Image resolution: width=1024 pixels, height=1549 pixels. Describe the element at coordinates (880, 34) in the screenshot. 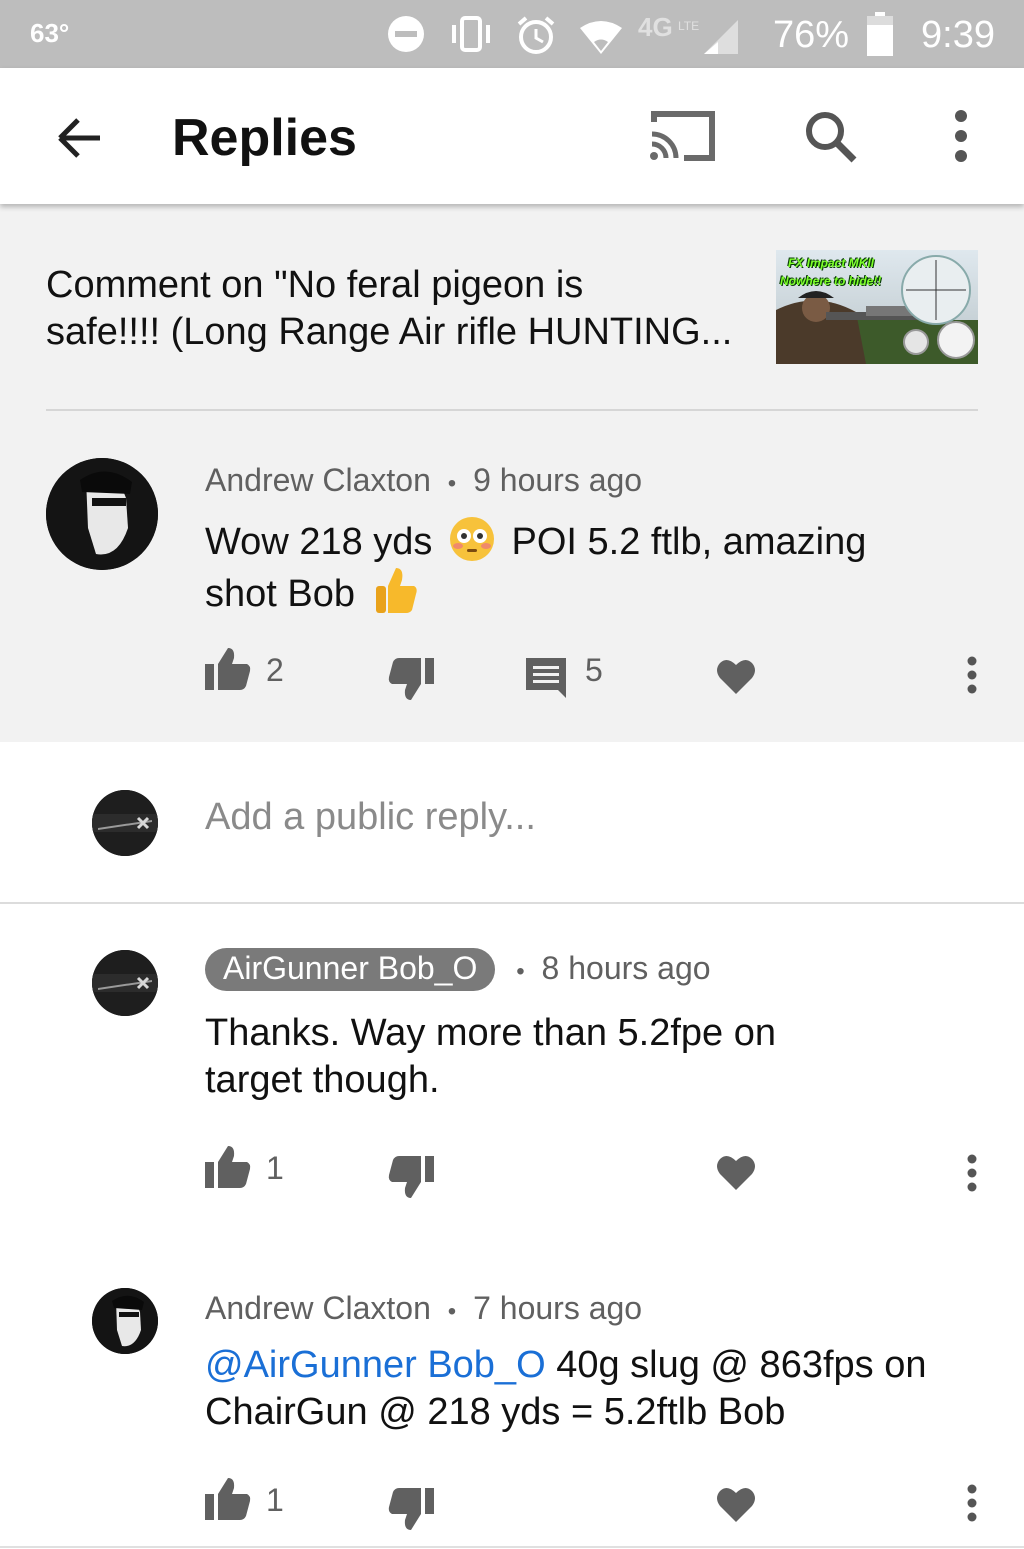

I see `battery-icon` at that location.